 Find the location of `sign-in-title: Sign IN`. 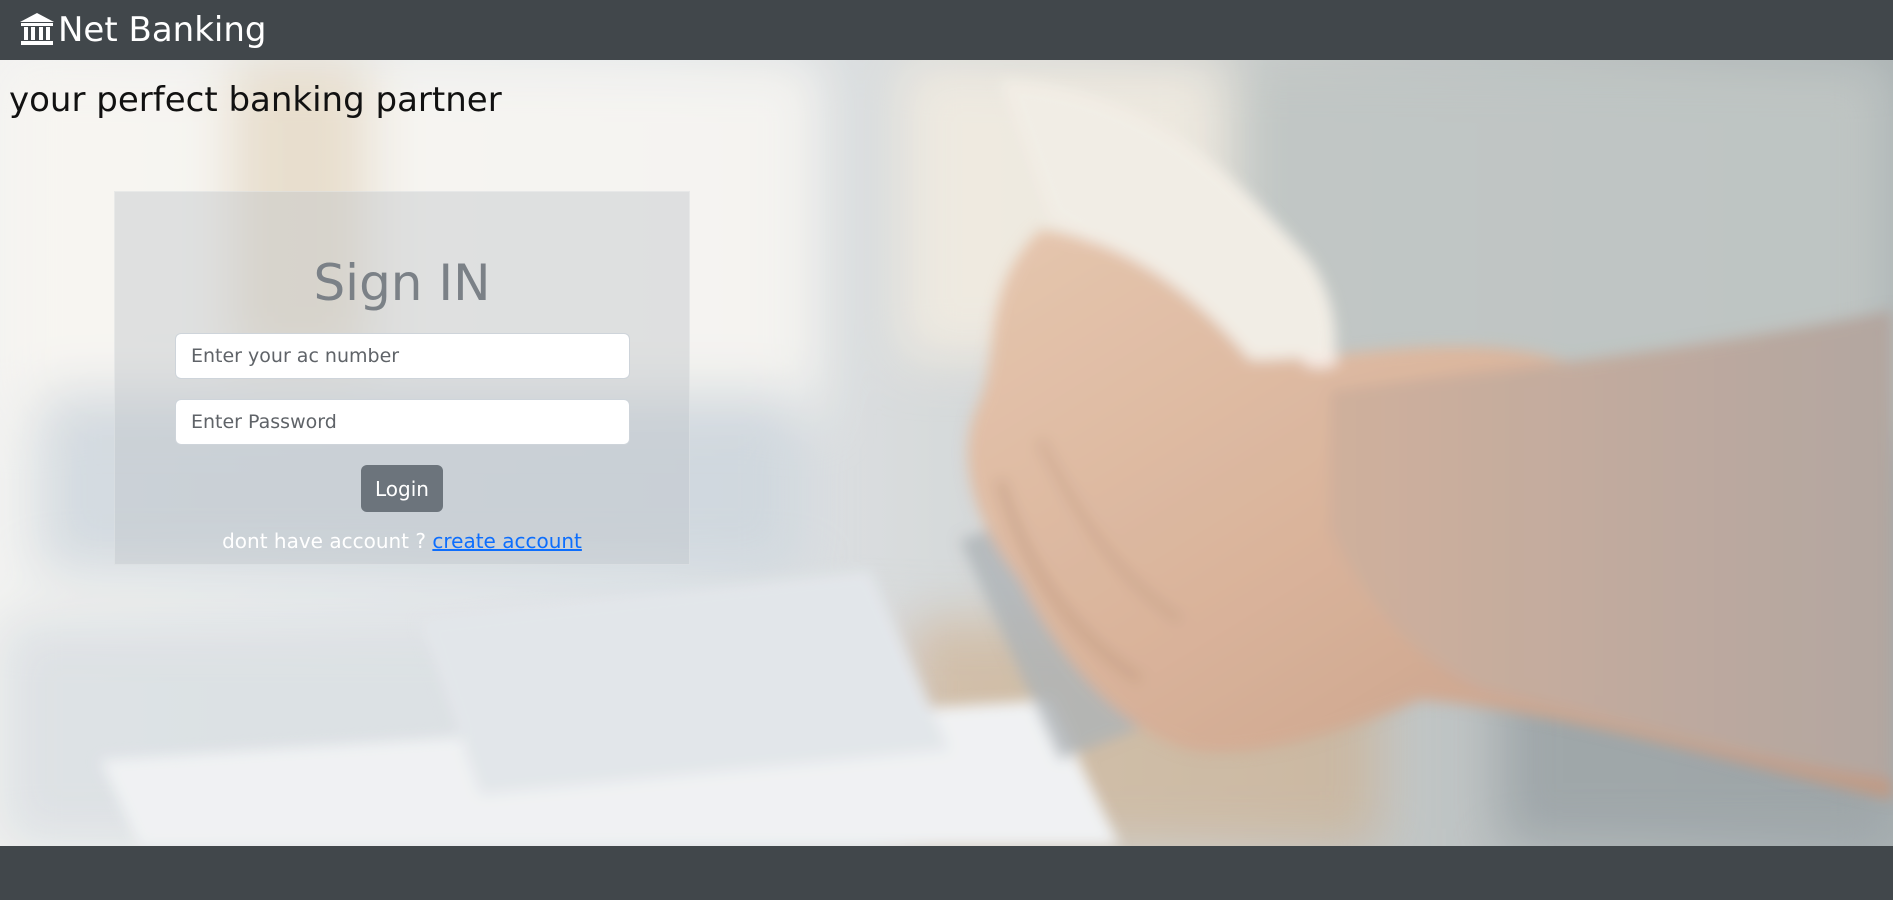

sign-in-title: Sign IN is located at coordinates (402, 283).